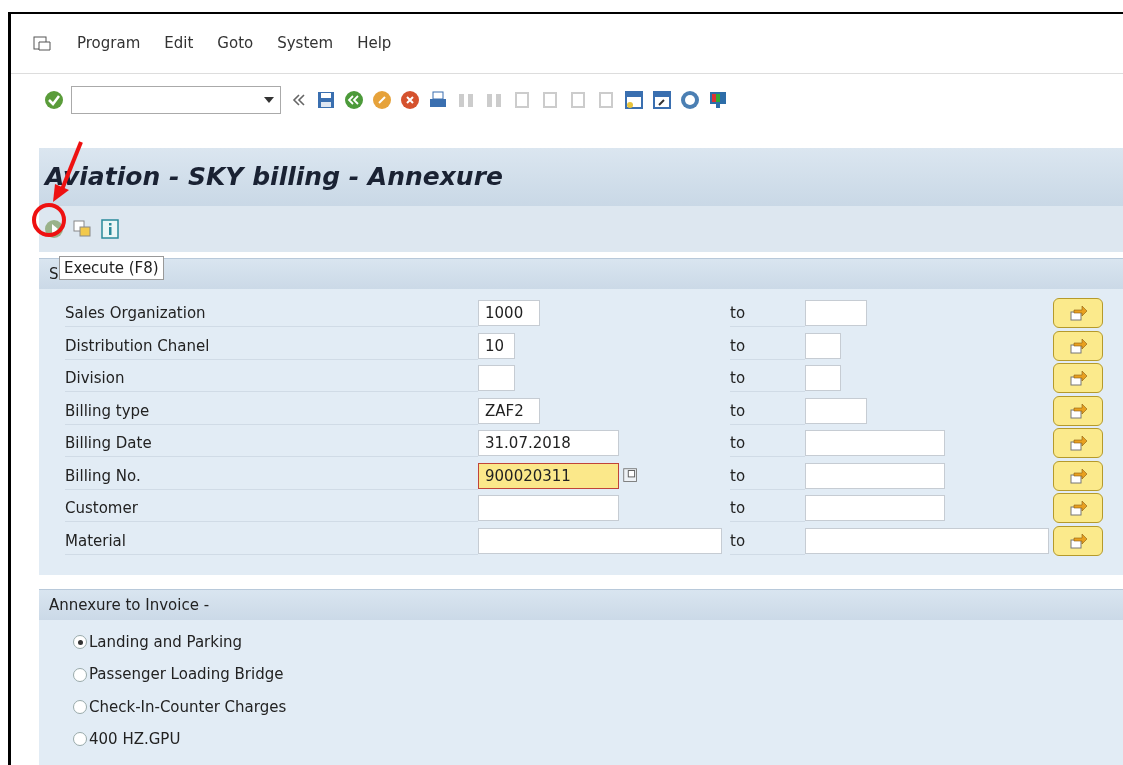  Describe the element at coordinates (718, 100) in the screenshot. I see `monitor-icon` at that location.